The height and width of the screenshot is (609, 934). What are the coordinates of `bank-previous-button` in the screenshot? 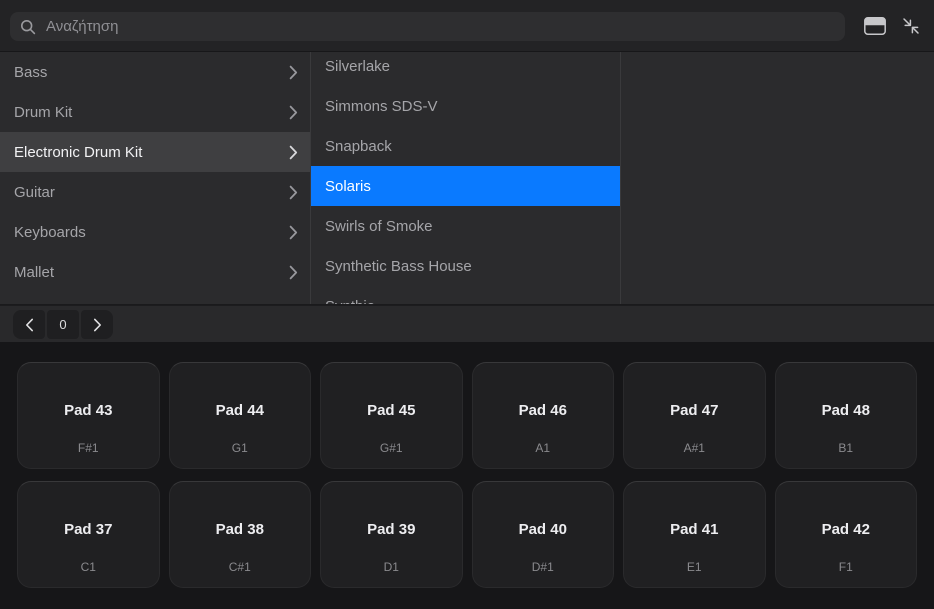 It's located at (29, 324).